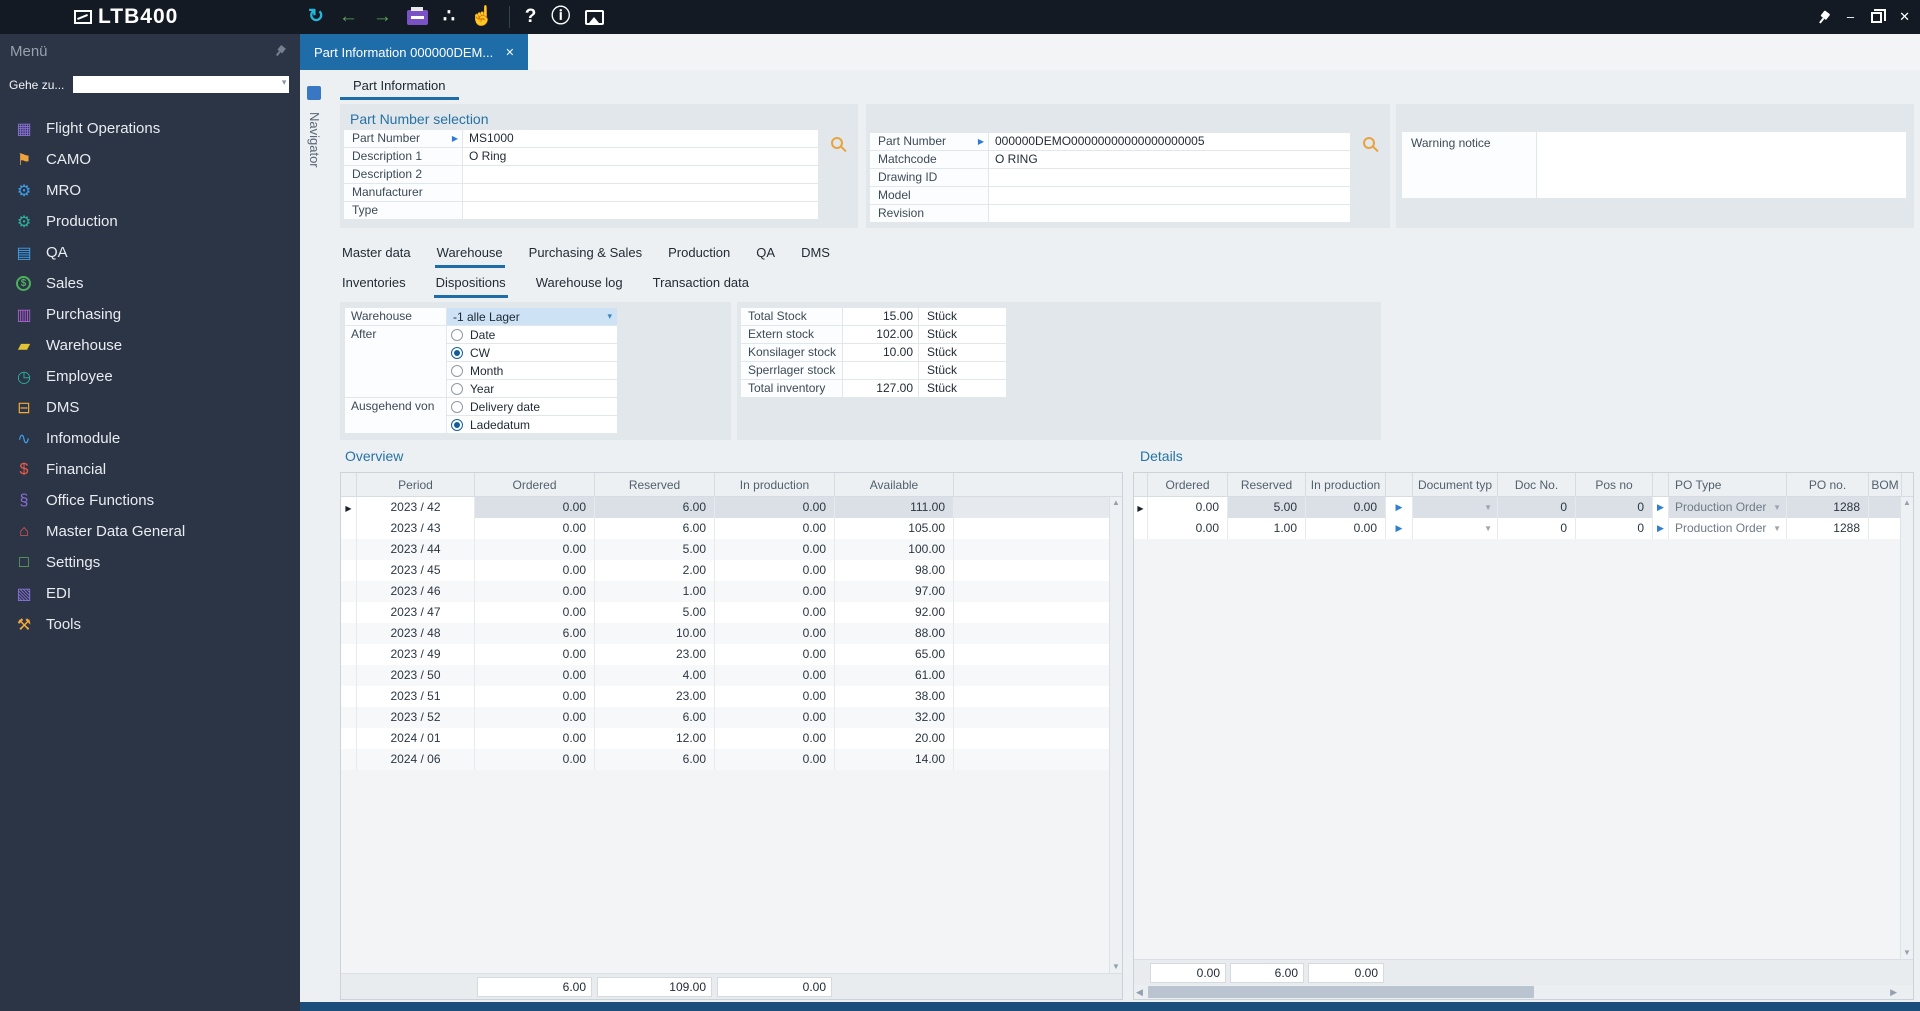 Image resolution: width=1920 pixels, height=1011 pixels. I want to click on overview-row: 2023 / 49 0.00 23.00 0.00 65.00, so click(731, 654).